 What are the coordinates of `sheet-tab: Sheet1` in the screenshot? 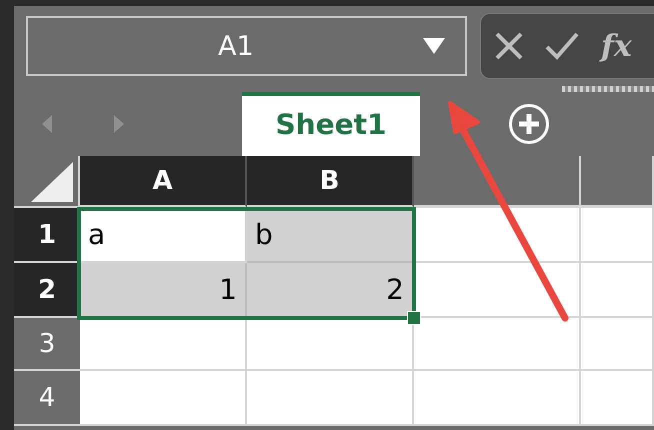 It's located at (331, 124).